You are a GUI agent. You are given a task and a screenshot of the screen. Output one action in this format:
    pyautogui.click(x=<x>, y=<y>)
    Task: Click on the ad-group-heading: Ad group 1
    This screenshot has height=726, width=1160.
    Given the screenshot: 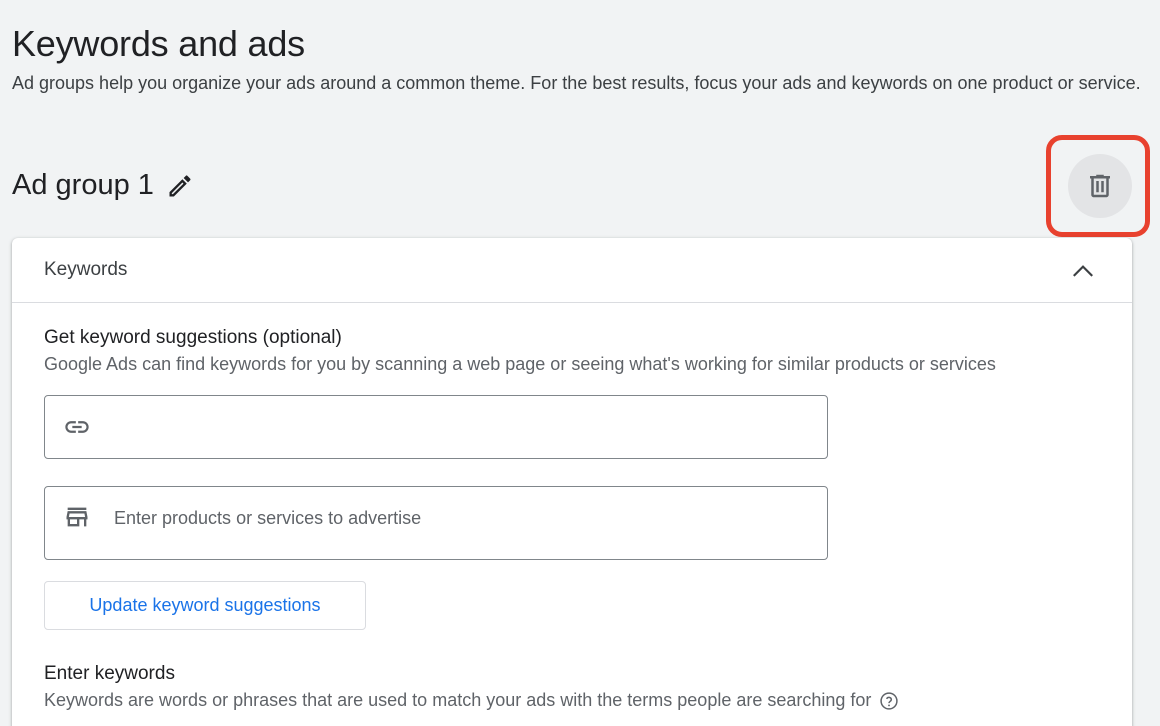 What is the action you would take?
    pyautogui.click(x=103, y=185)
    